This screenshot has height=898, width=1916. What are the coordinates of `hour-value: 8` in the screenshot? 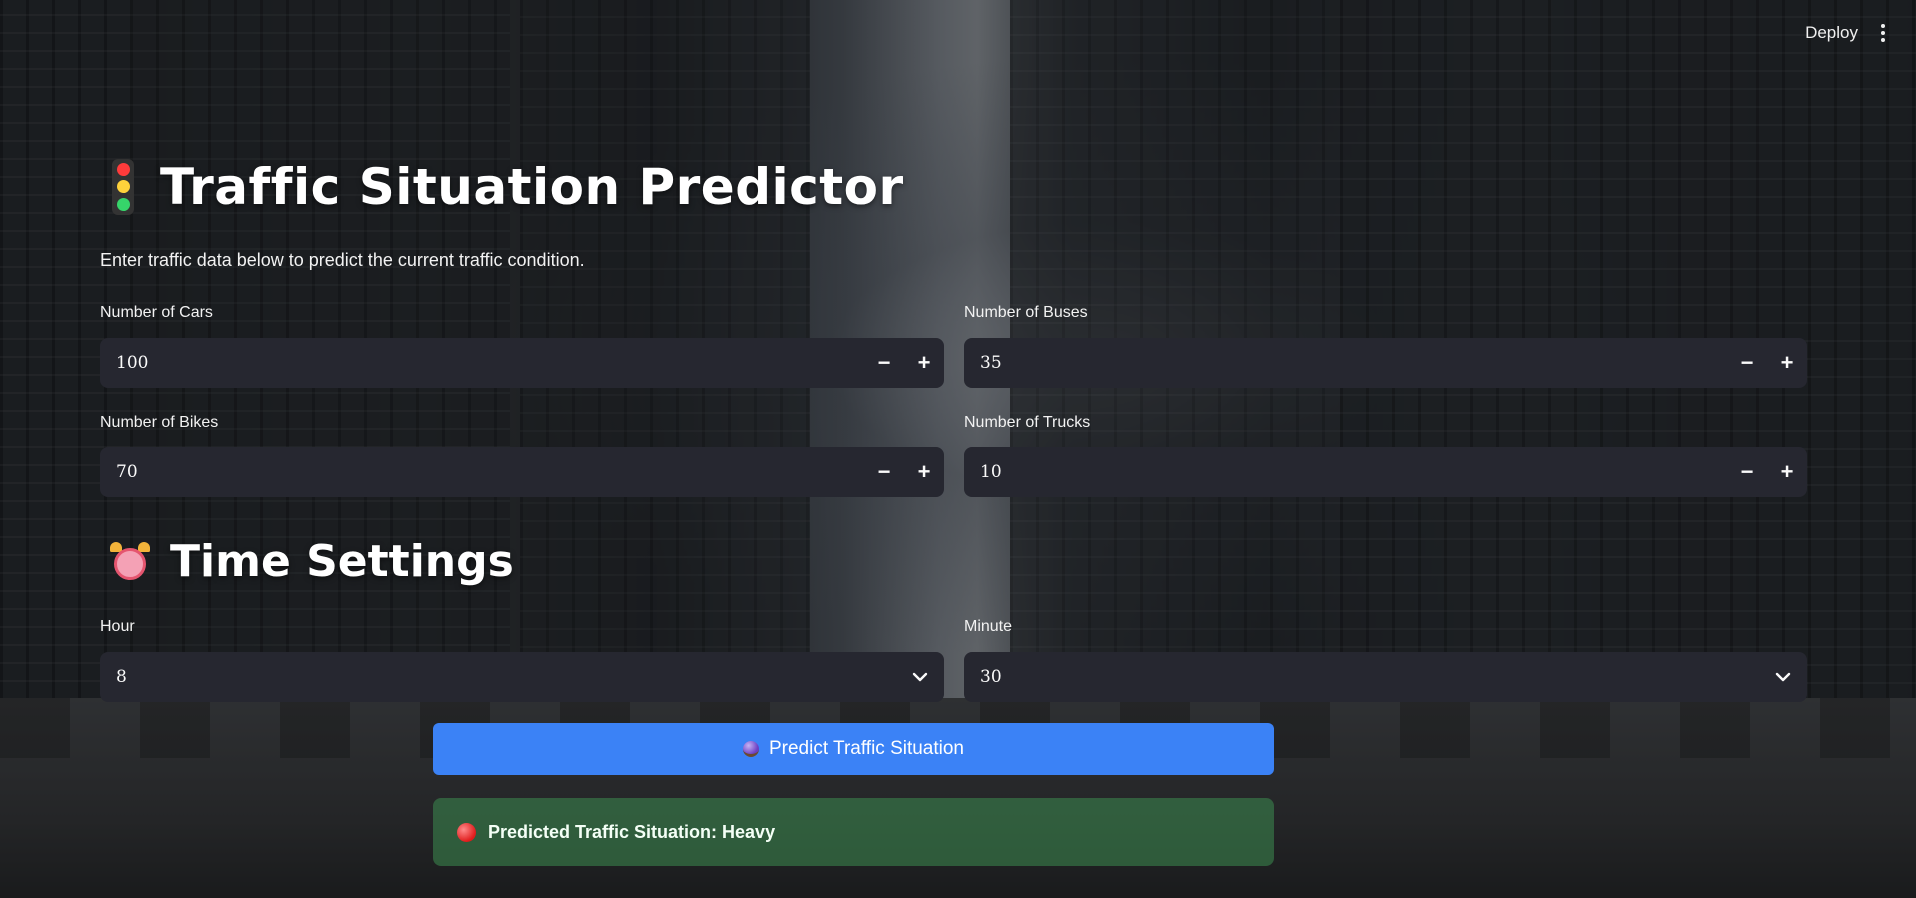 It's located at (121, 677).